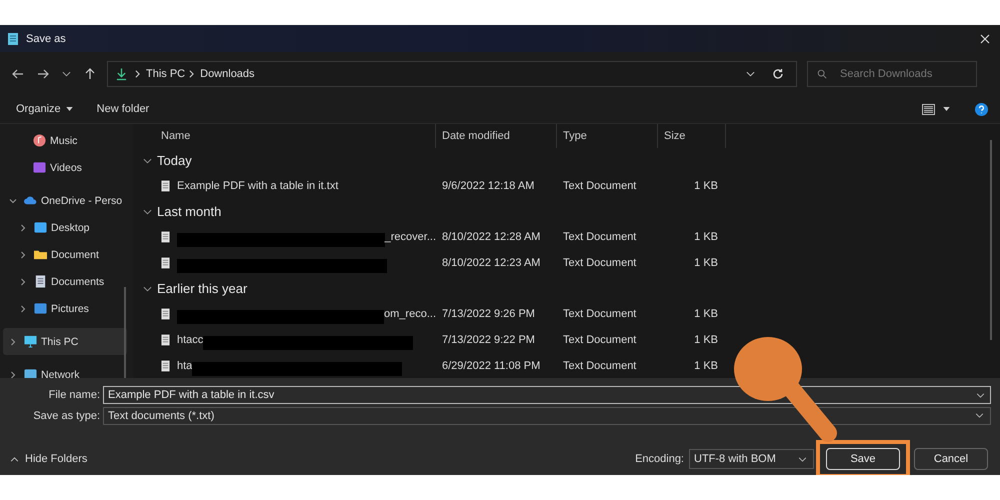  Describe the element at coordinates (40, 281) in the screenshot. I see `doc-icon` at that location.